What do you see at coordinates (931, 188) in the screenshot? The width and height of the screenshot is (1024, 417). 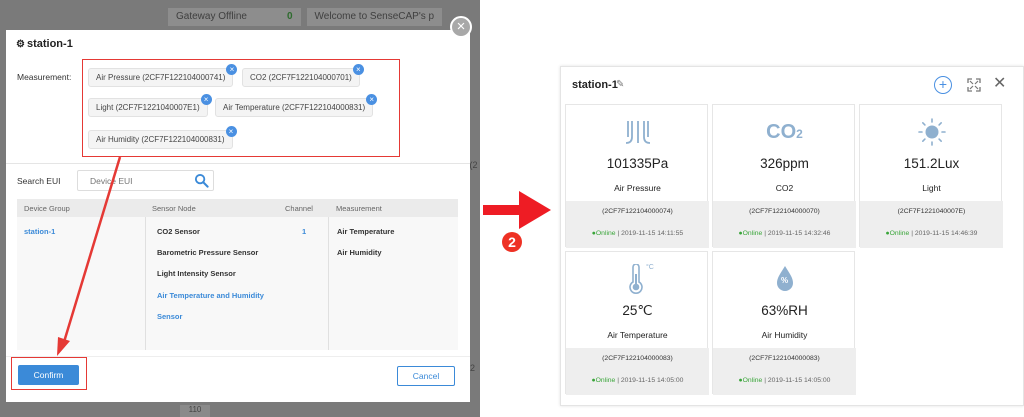 I see `sensor-name: Light` at bounding box center [931, 188].